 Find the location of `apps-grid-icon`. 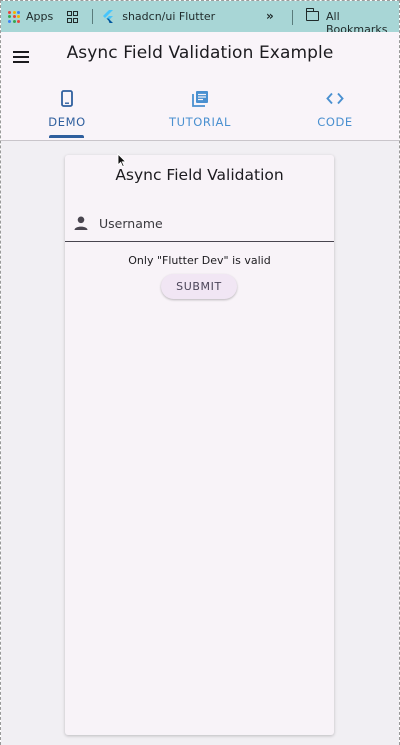

apps-grid-icon is located at coordinates (14, 16).